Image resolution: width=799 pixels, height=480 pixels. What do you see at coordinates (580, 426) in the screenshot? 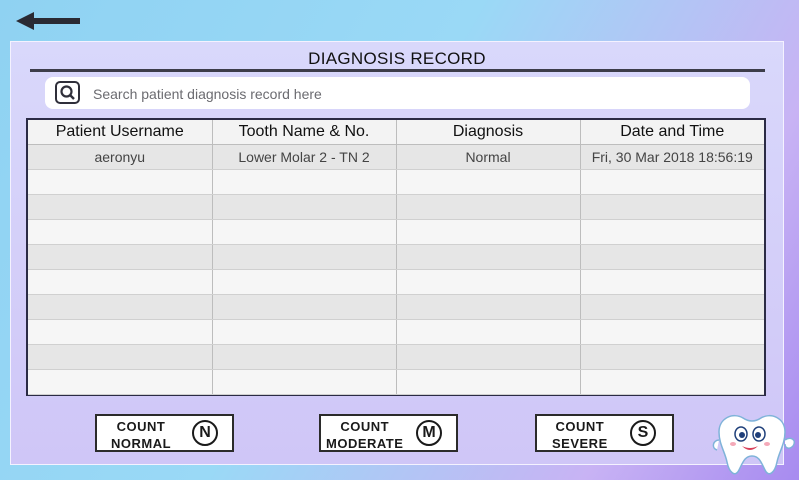
I see `count-severe-line1: COUNT` at bounding box center [580, 426].